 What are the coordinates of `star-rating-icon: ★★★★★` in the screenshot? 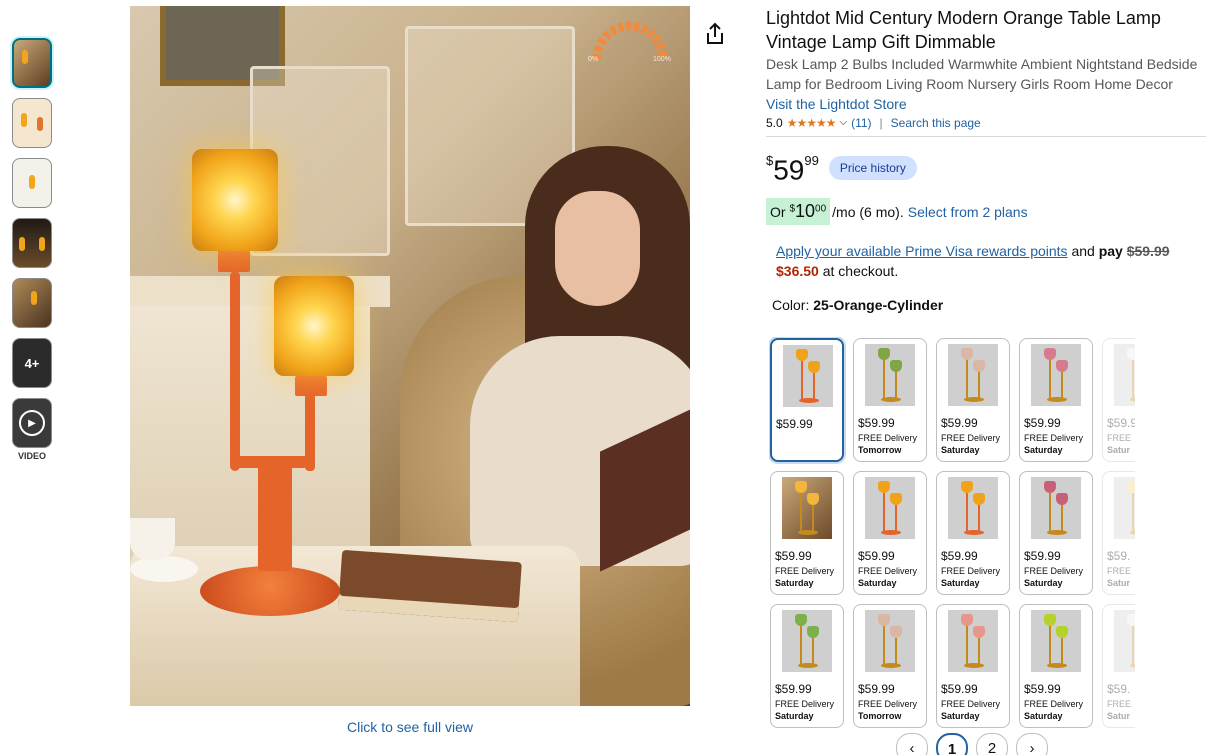 It's located at (812, 123).